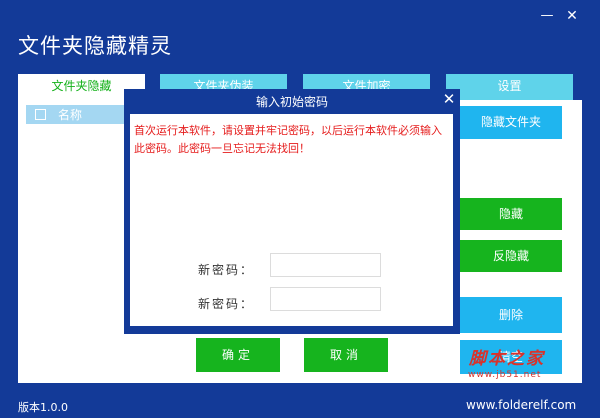  Describe the element at coordinates (505, 375) in the screenshot. I see `watermark-url: www.jb51.net` at that location.